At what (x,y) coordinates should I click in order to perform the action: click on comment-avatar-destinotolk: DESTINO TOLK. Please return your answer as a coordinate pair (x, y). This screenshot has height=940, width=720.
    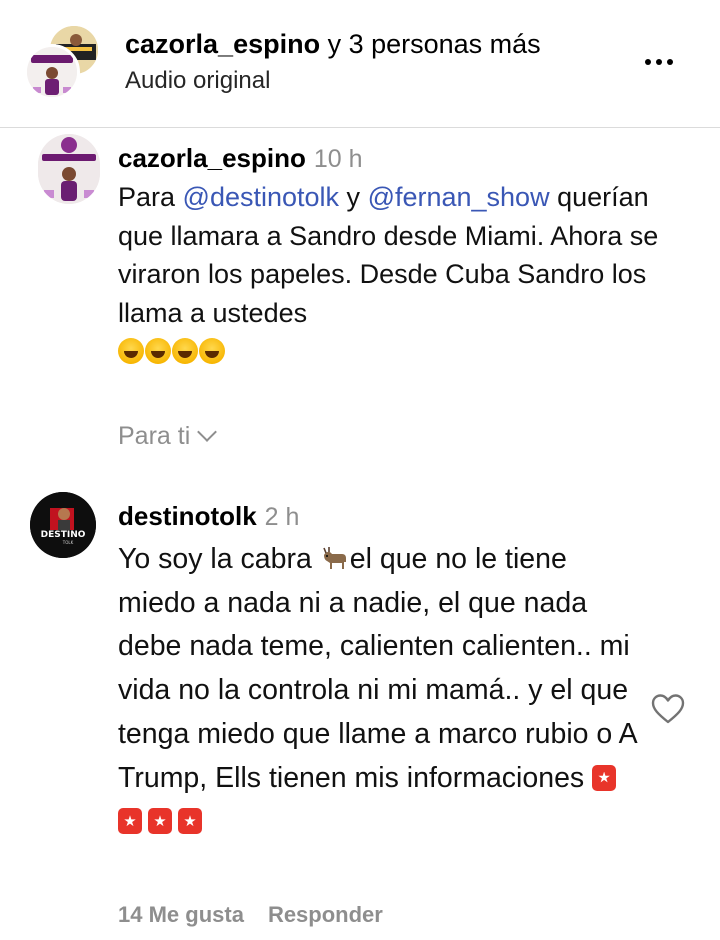
    Looking at the image, I should click on (63, 525).